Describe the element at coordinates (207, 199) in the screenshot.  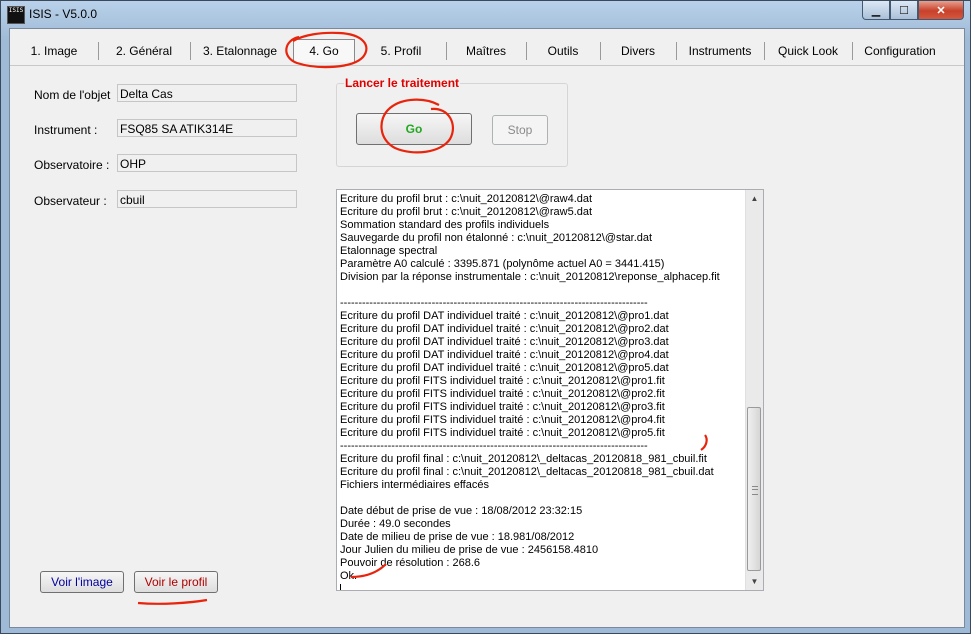
I see `observer-field: cbuil` at that location.